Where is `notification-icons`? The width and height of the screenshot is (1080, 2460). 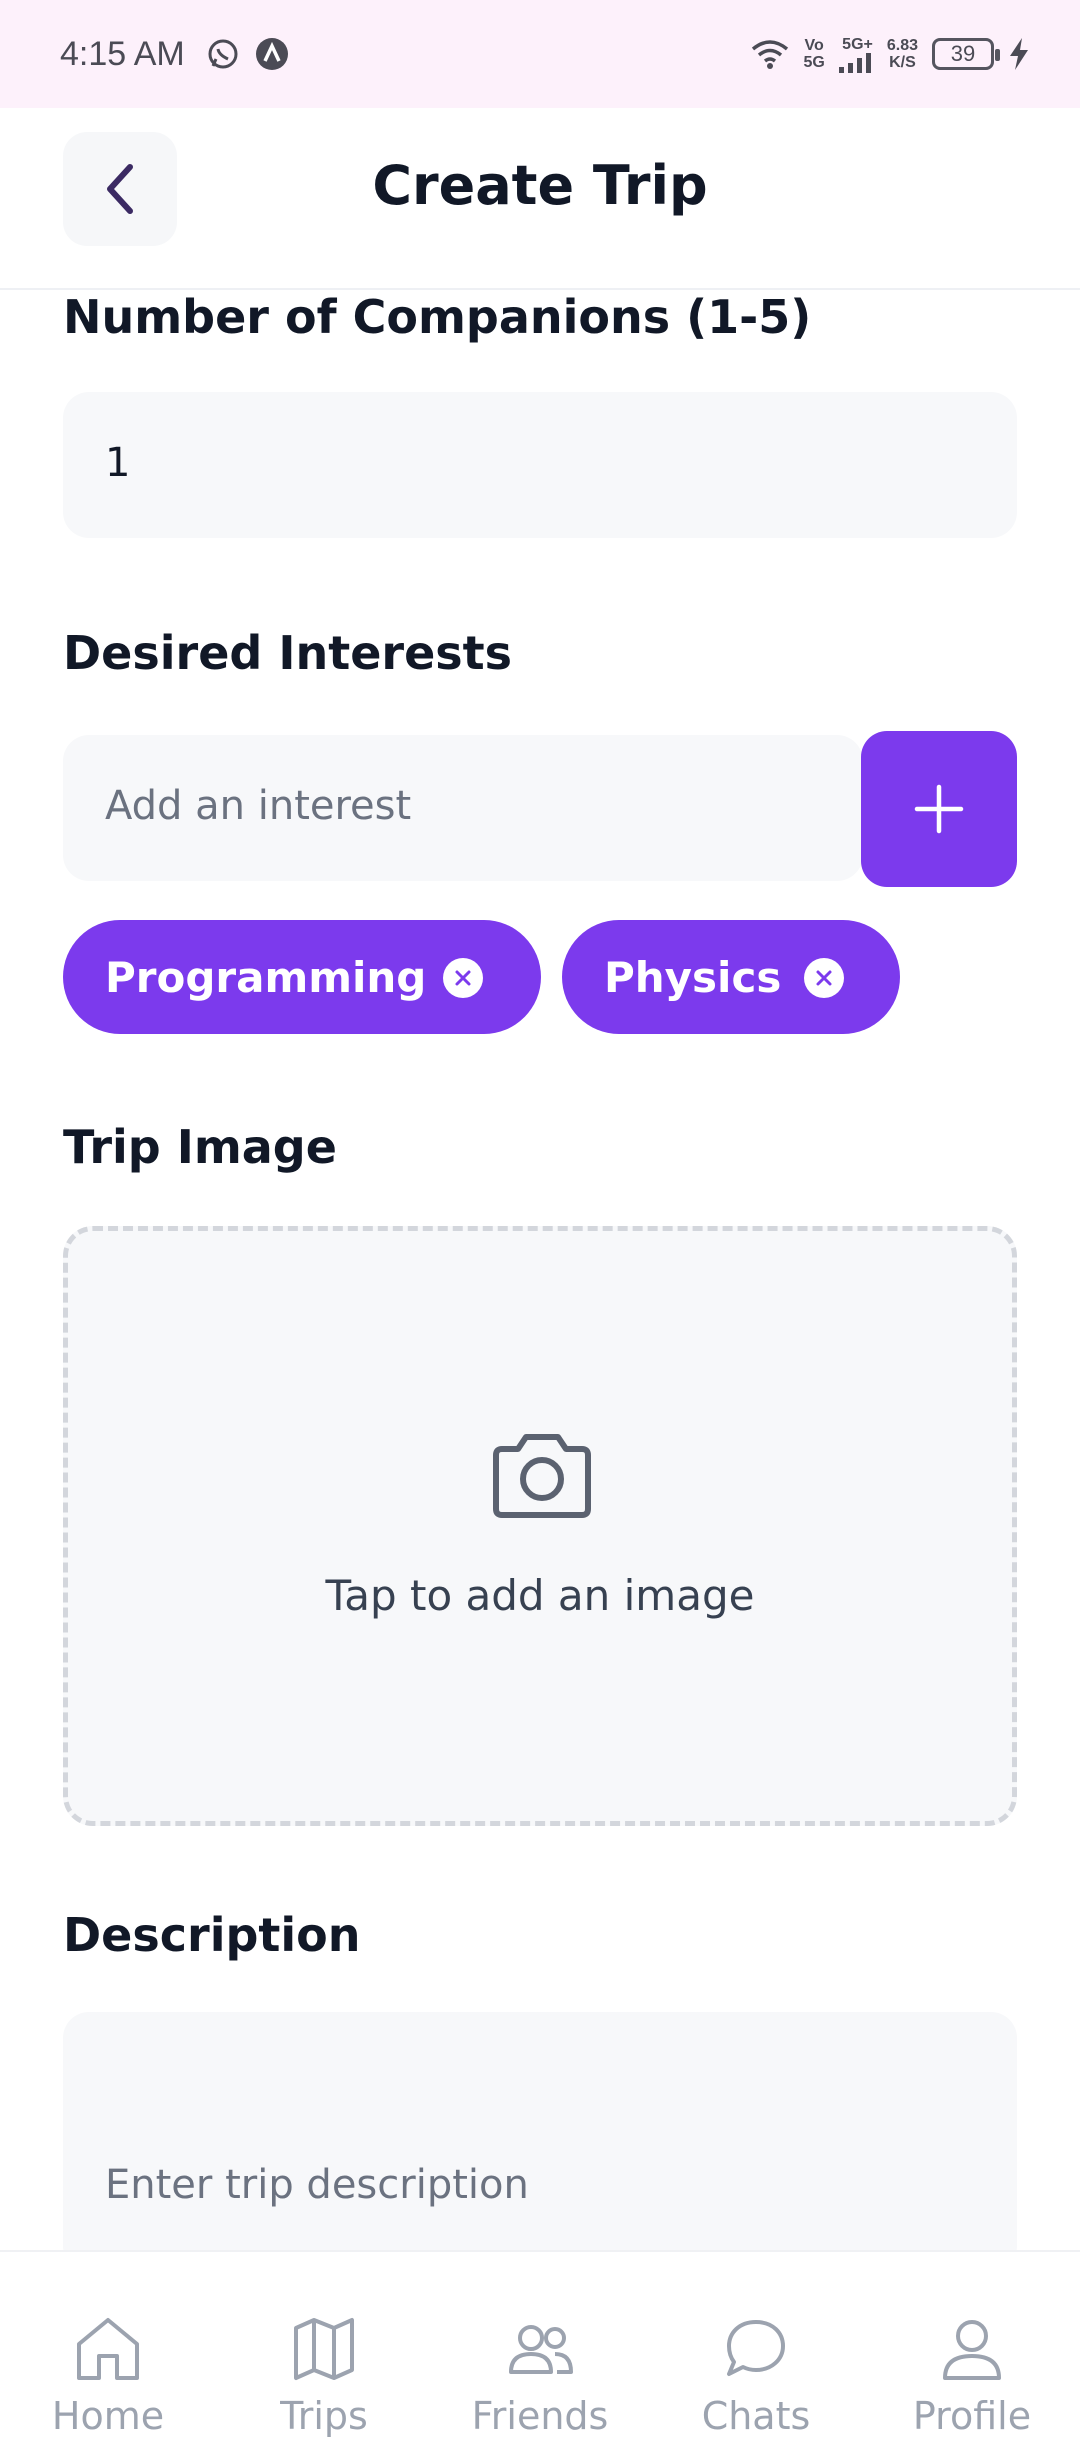 notification-icons is located at coordinates (248, 54).